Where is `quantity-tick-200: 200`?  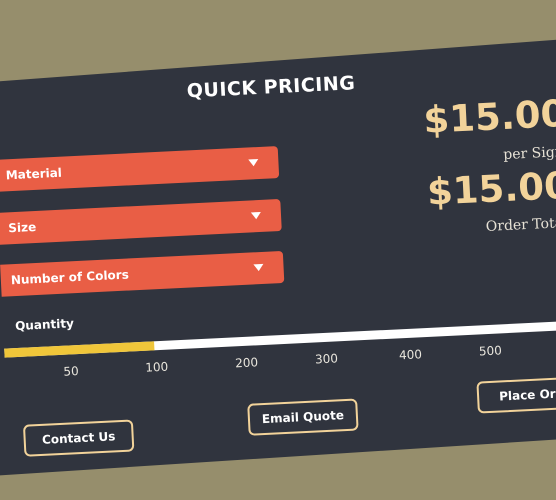 quantity-tick-200: 200 is located at coordinates (246, 363).